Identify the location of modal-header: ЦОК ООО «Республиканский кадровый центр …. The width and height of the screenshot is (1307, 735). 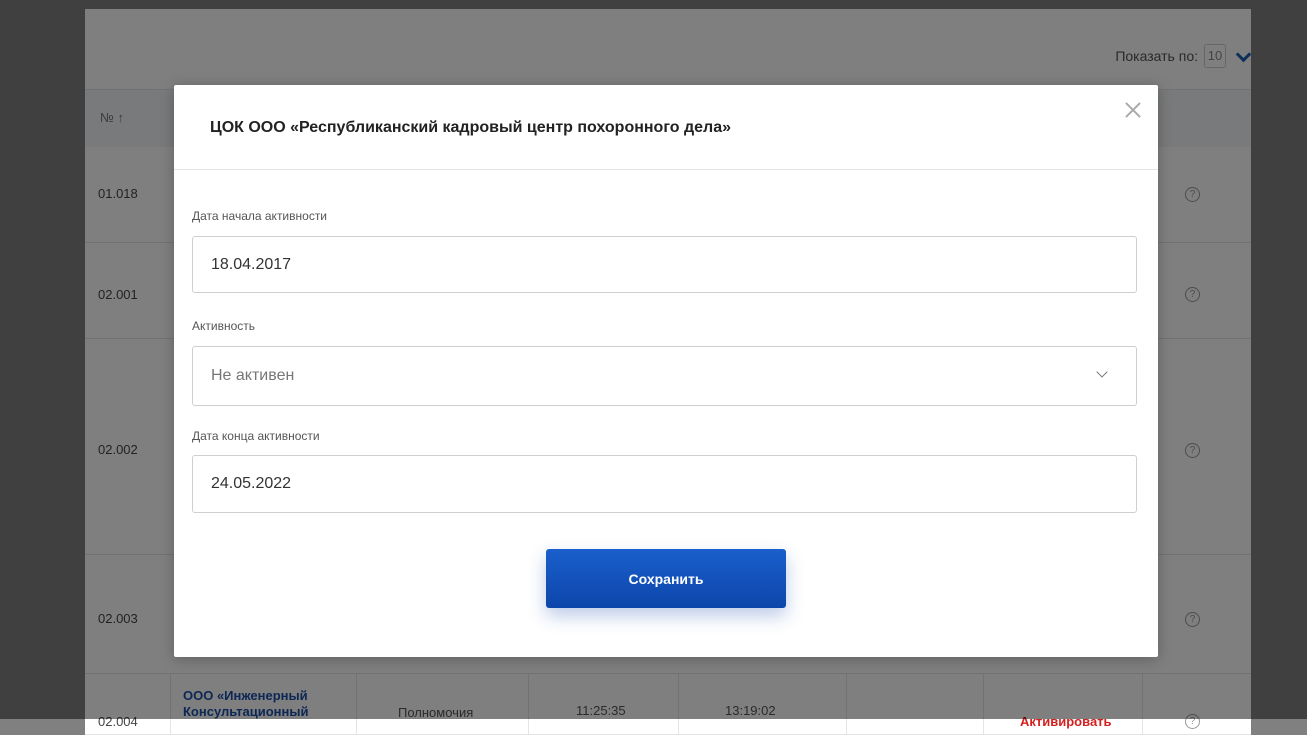
(666, 127).